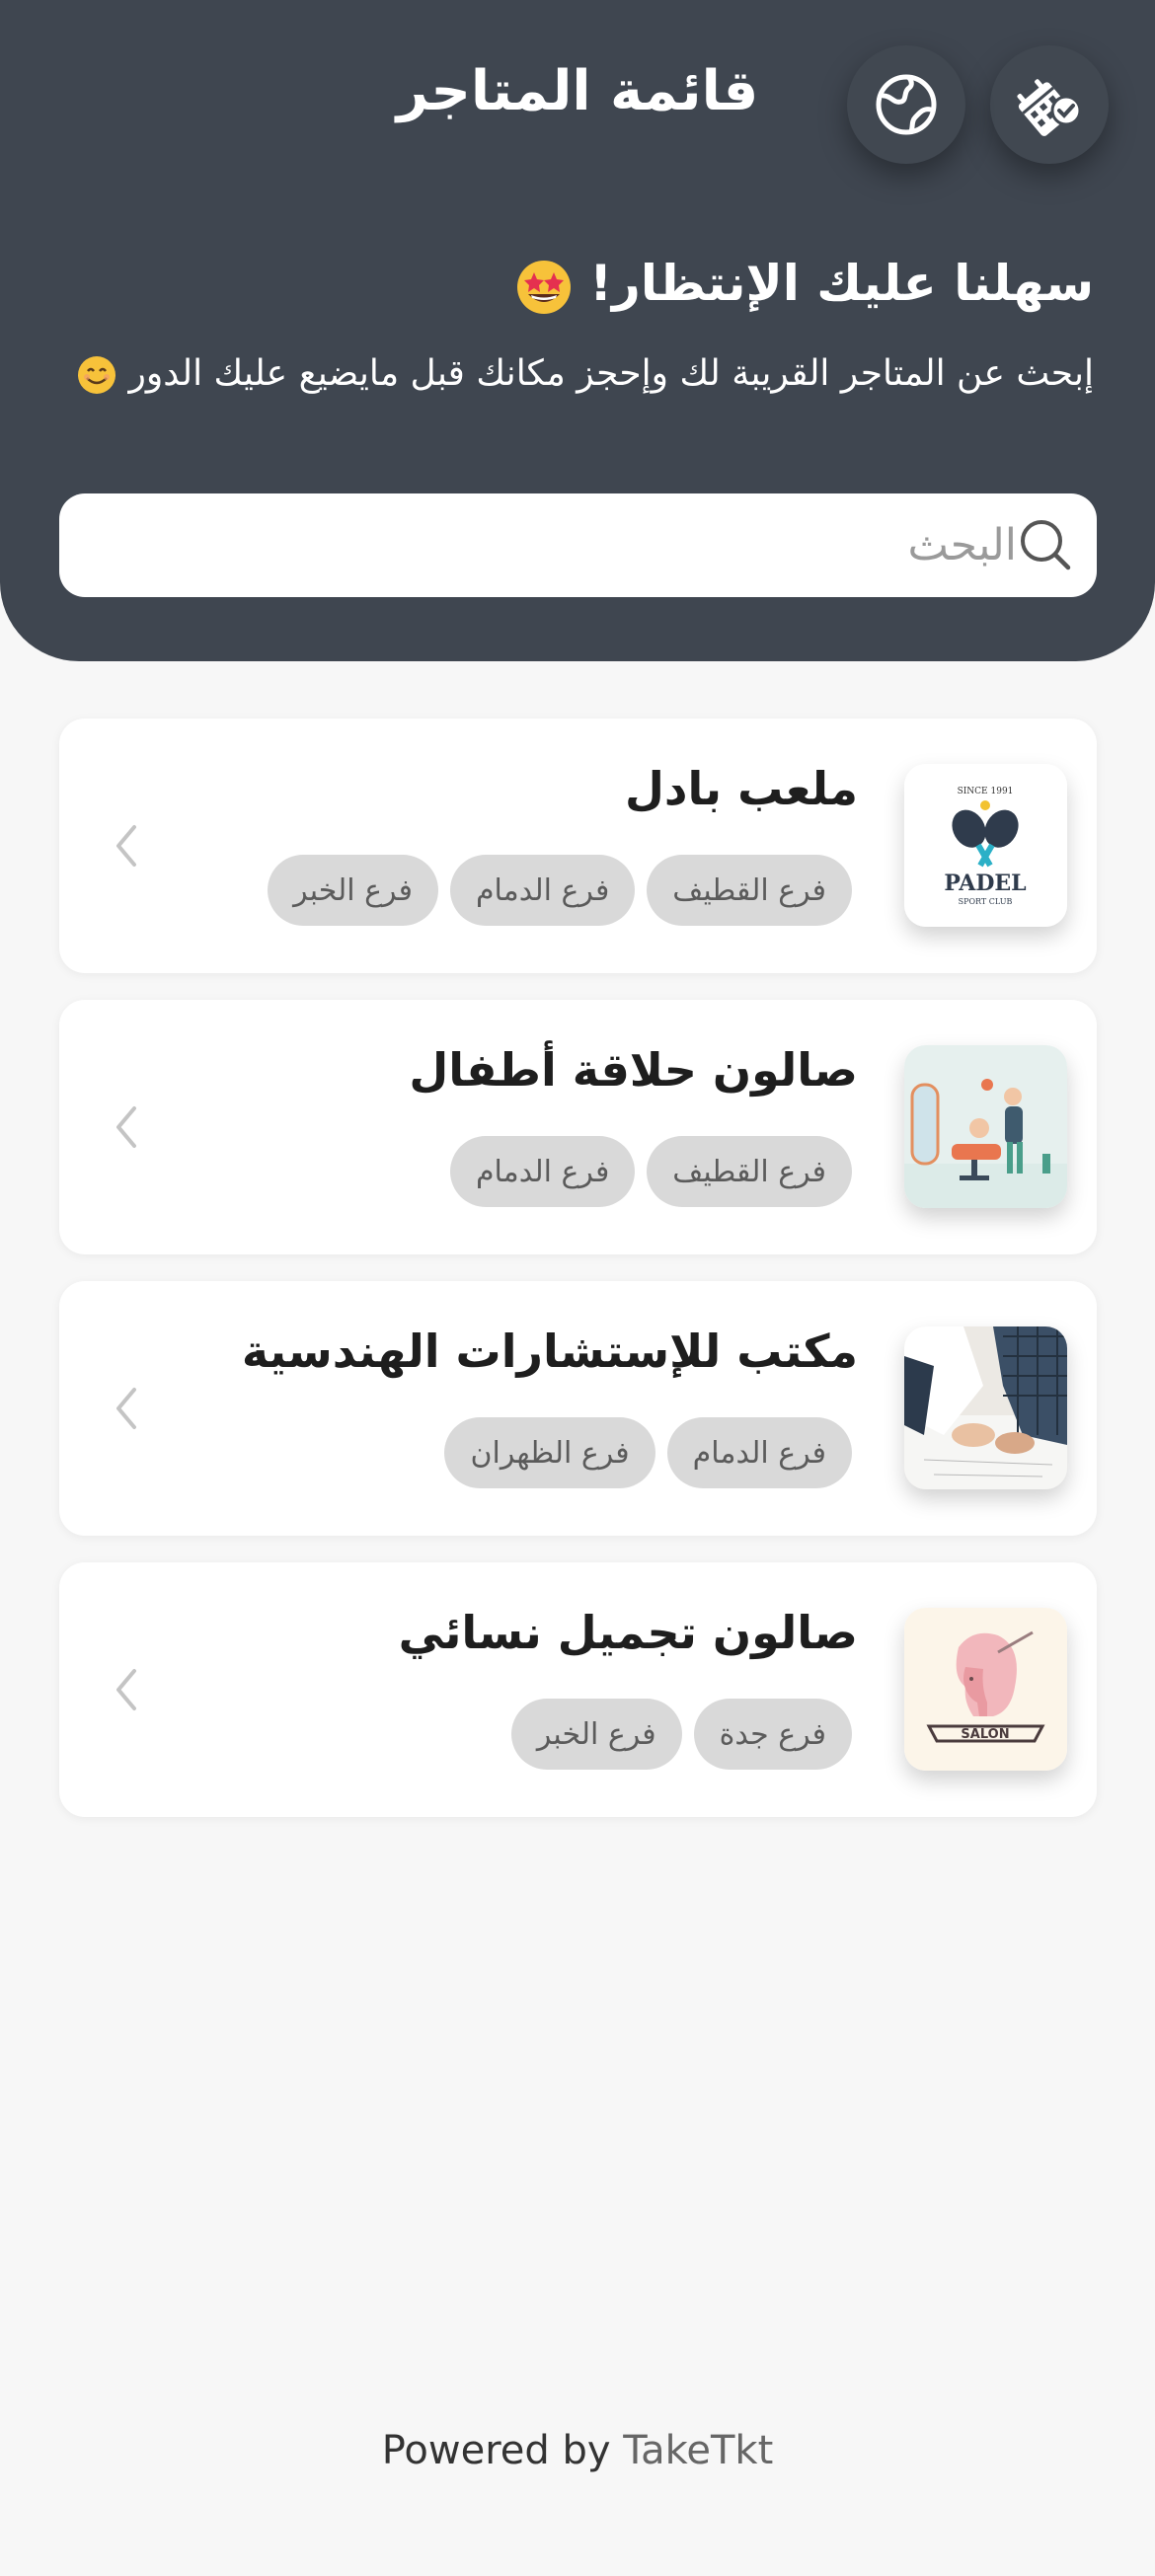  Describe the element at coordinates (698, 2450) in the screenshot. I see `footer-brand-link: TakeTkt` at that location.